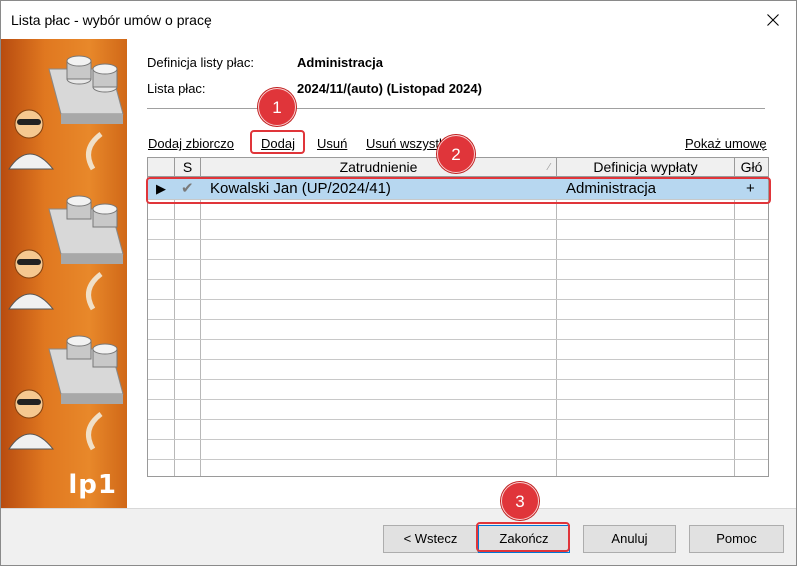 The image size is (797, 566). I want to click on header-status: S, so click(188, 167).